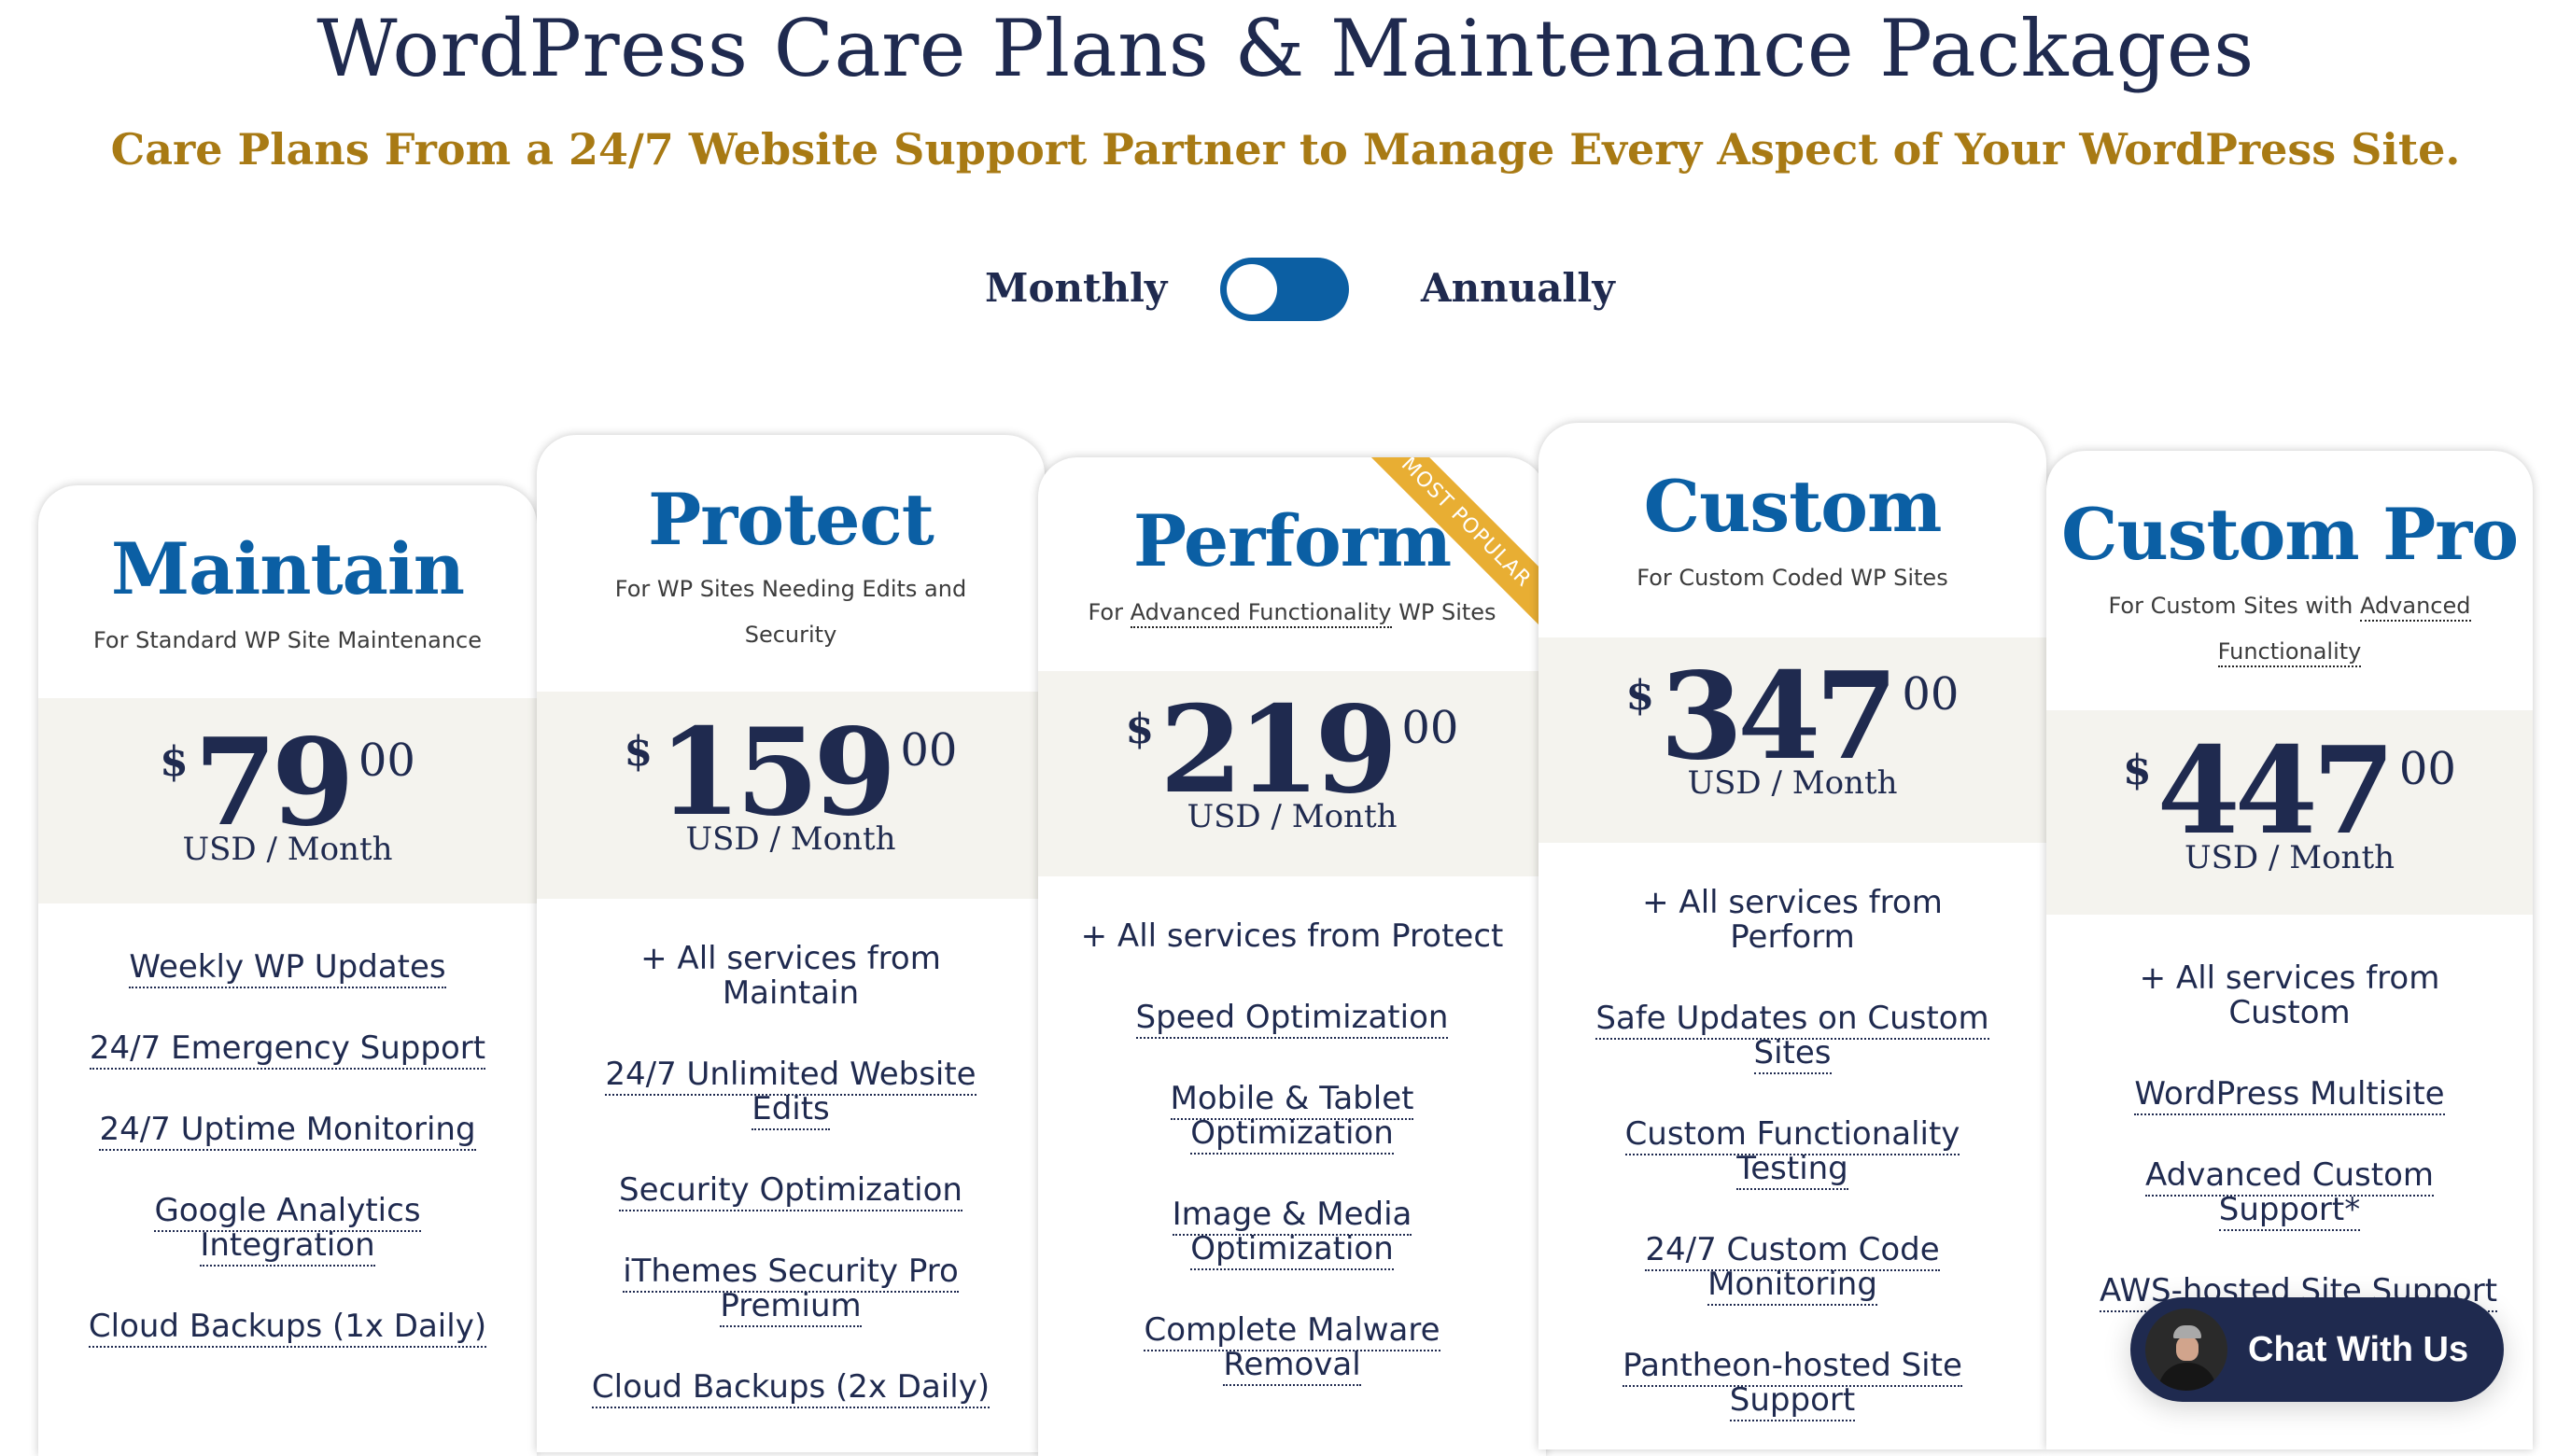 Image resolution: width=2571 pixels, height=1456 pixels. I want to click on price-band: $79 00 USD / Month, so click(287, 800).